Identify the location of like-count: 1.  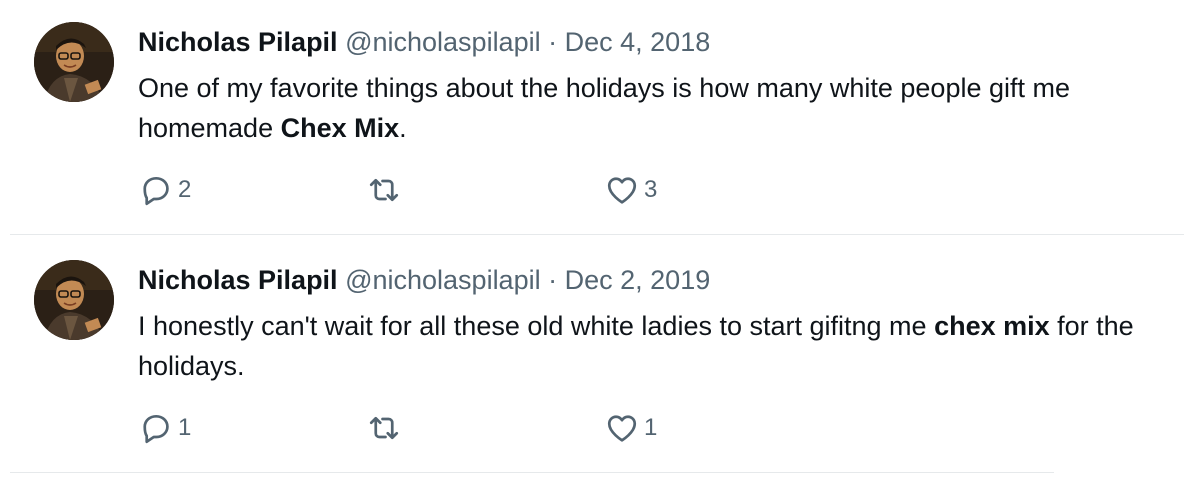
(651, 427).